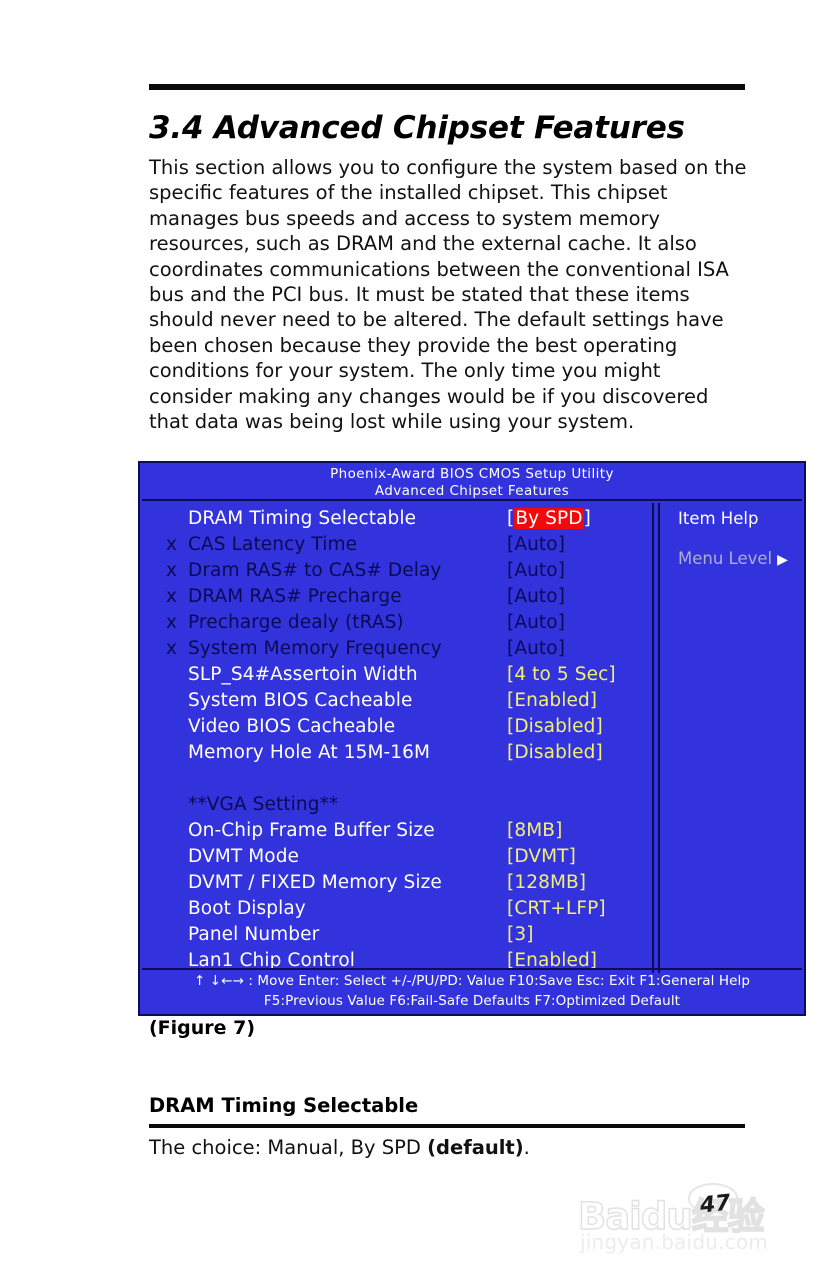 The image size is (828, 1280). I want to click on bios-setting-value: [By SPD], so click(549, 519).